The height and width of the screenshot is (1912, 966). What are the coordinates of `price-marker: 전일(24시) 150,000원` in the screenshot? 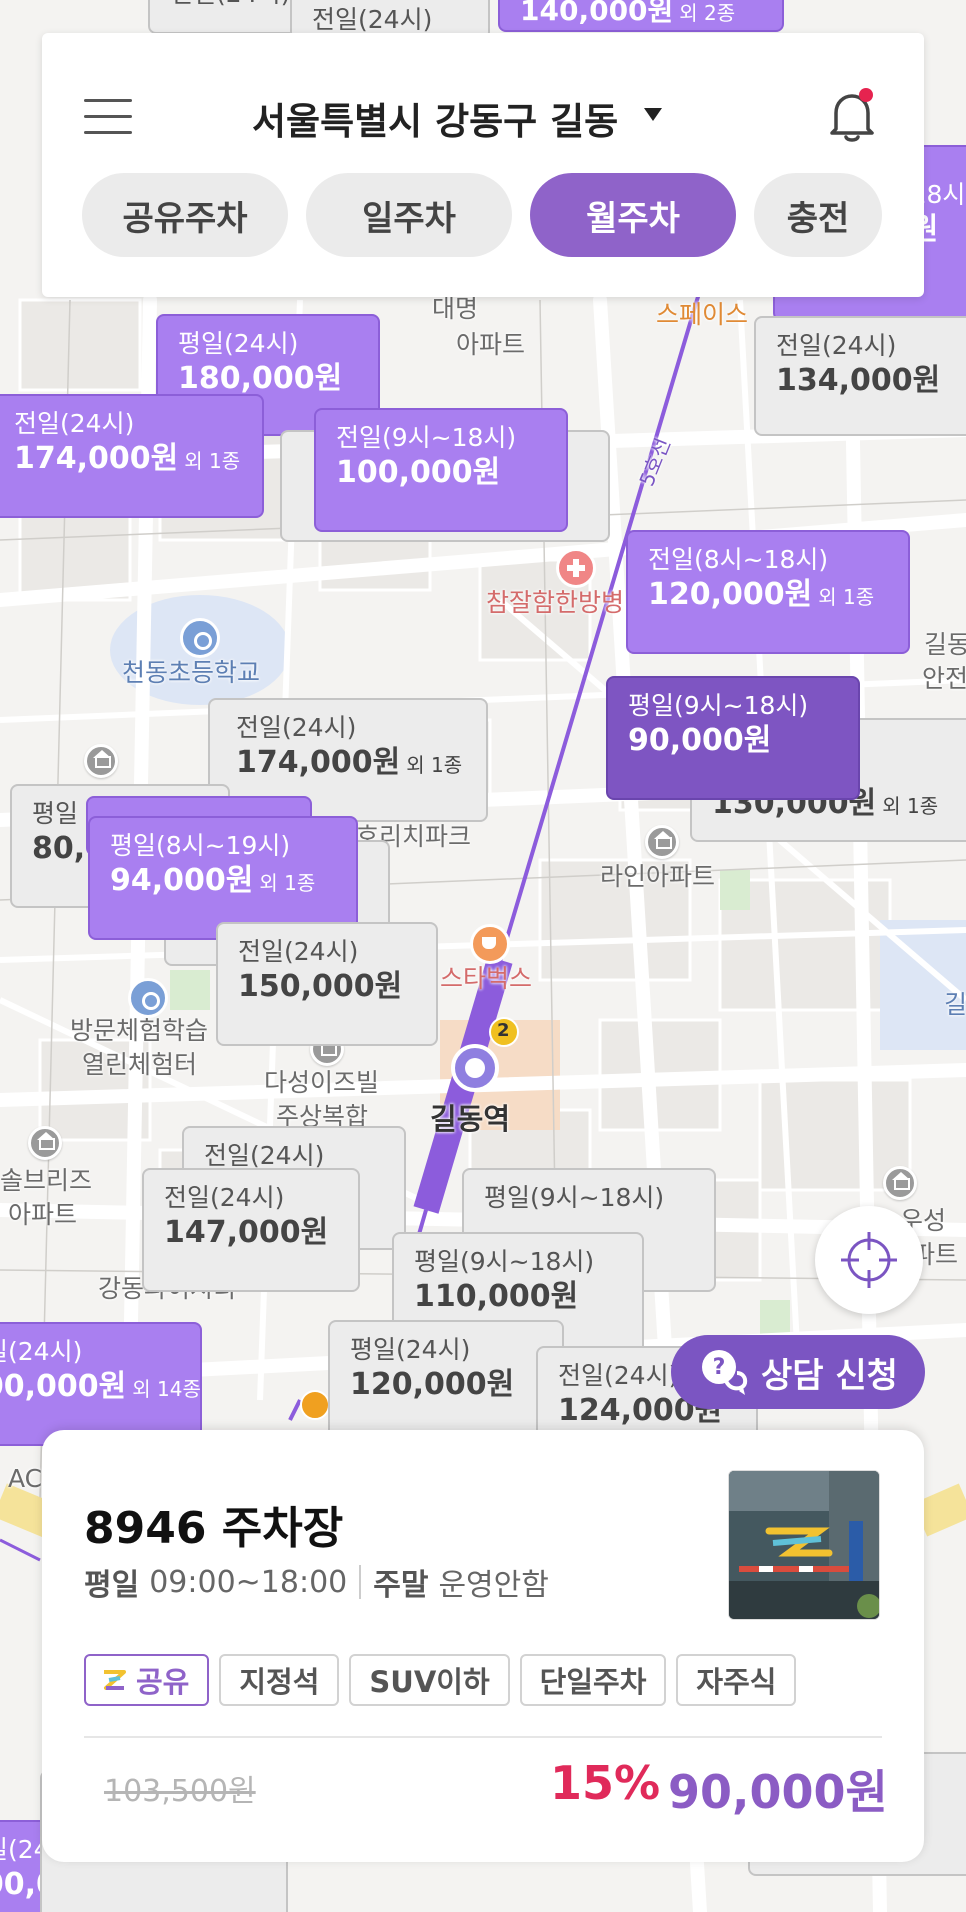 It's located at (327, 984).